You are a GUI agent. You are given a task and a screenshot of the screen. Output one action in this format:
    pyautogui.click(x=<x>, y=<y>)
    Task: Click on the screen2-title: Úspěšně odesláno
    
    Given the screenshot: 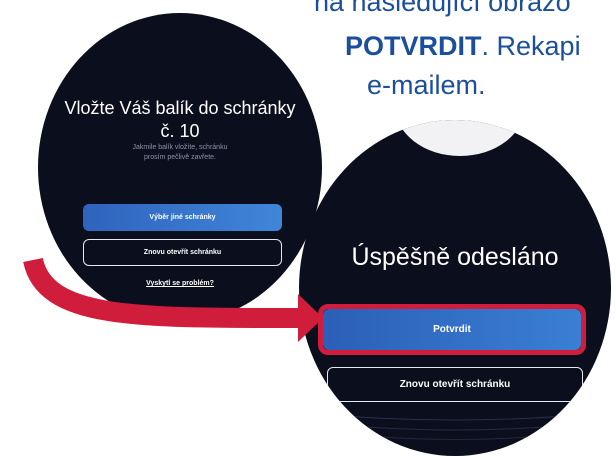 What is the action you would take?
    pyautogui.click(x=455, y=257)
    